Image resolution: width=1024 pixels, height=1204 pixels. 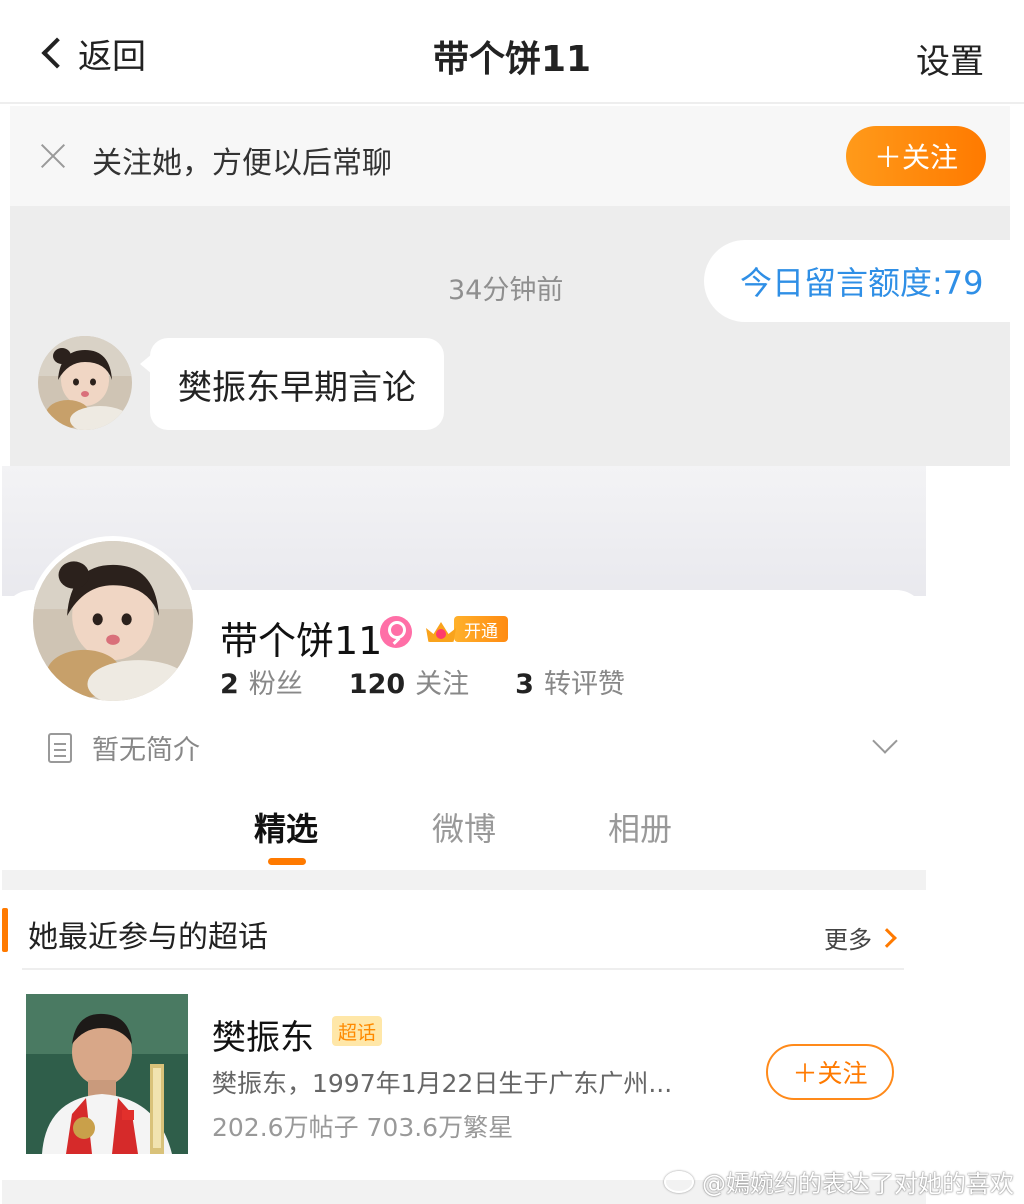 I want to click on navbar: 返回 带个饼11 设置, so click(x=512, y=52).